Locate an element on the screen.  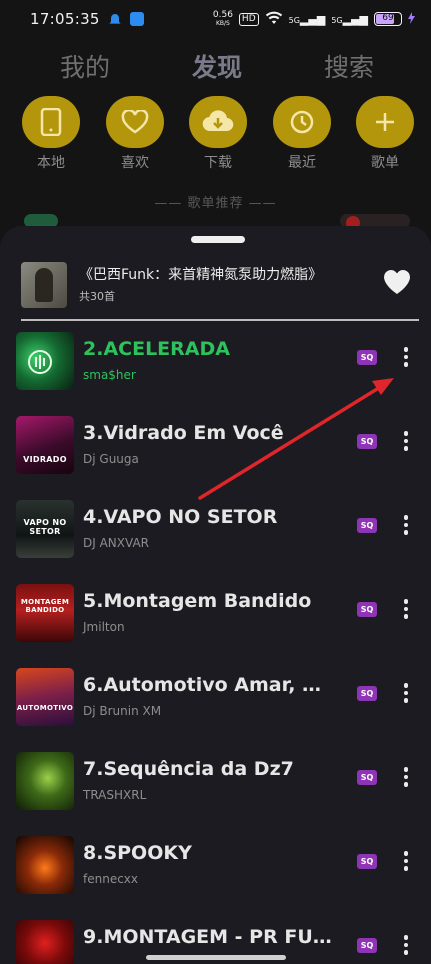
playlist-header: 《巴西Funk：来首精神氮泵助力燃脂》 共30首 is located at coordinates (218, 285).